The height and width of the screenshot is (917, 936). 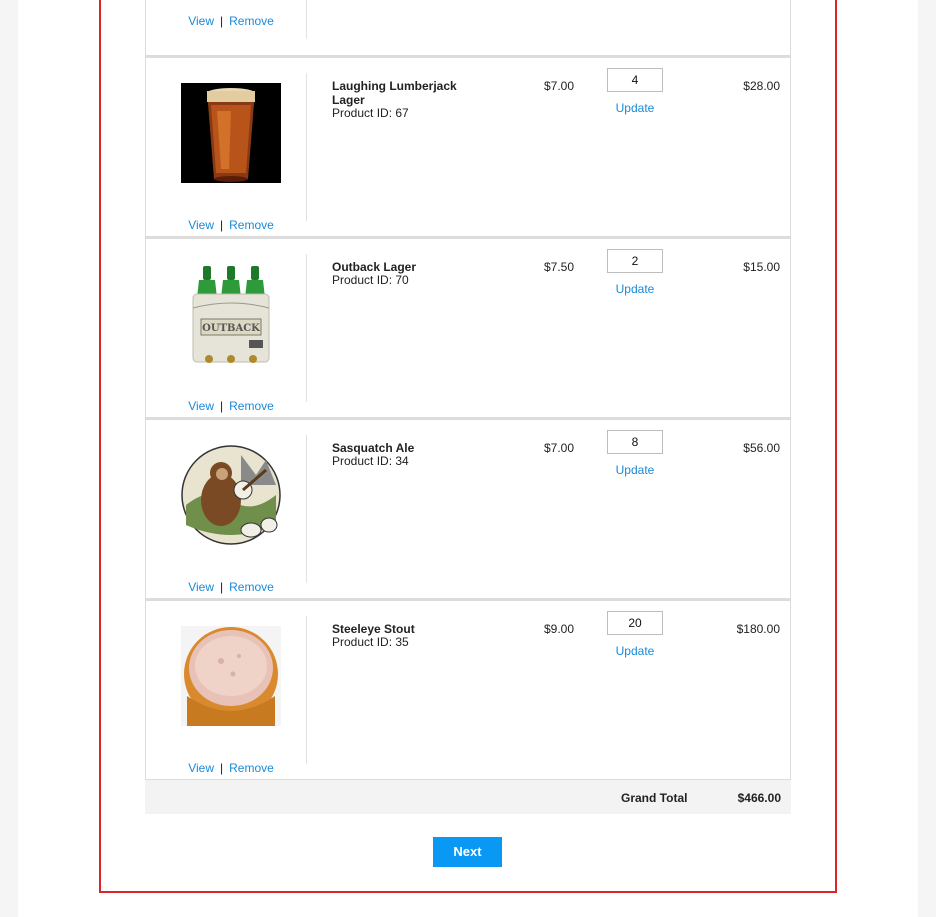 I want to click on cart-row-partial: View | Remove, so click(x=468, y=28).